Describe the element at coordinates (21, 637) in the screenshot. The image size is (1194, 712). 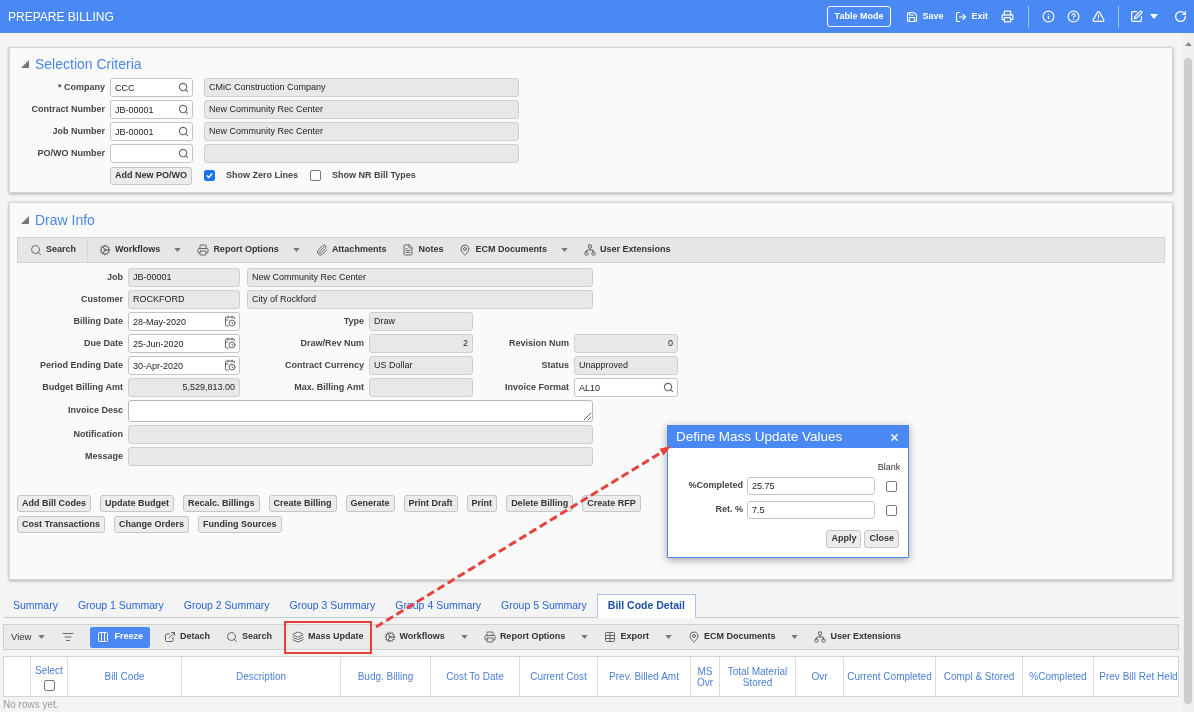
I see `view-menu: View` at that location.